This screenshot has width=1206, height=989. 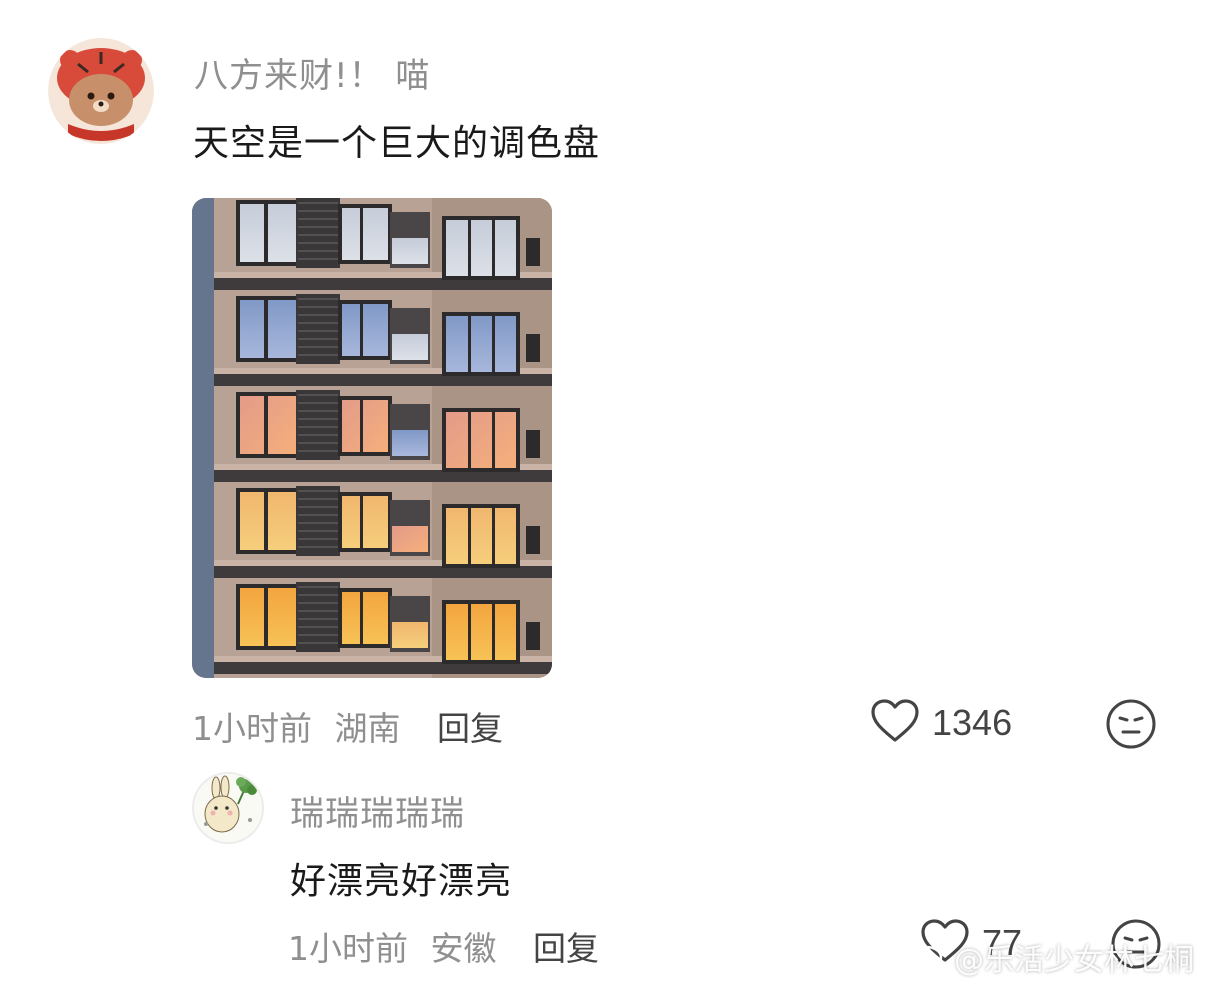 What do you see at coordinates (463, 948) in the screenshot?
I see `reply-location: 安徽` at bounding box center [463, 948].